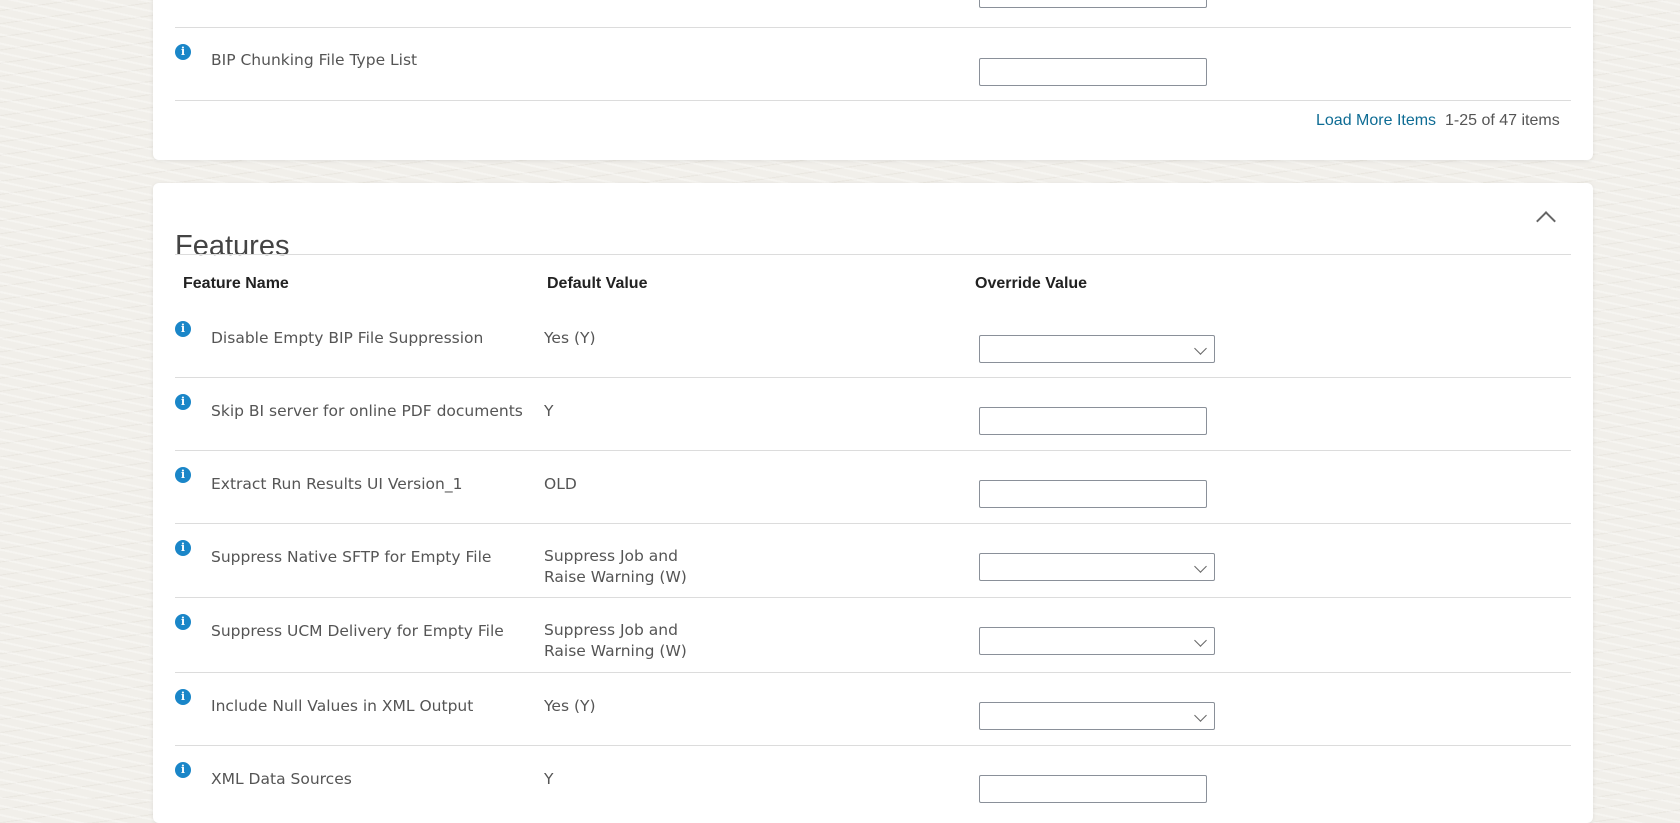 The height and width of the screenshot is (823, 1680). I want to click on feature-name: Extract Run Results UI Version_1, so click(337, 484).